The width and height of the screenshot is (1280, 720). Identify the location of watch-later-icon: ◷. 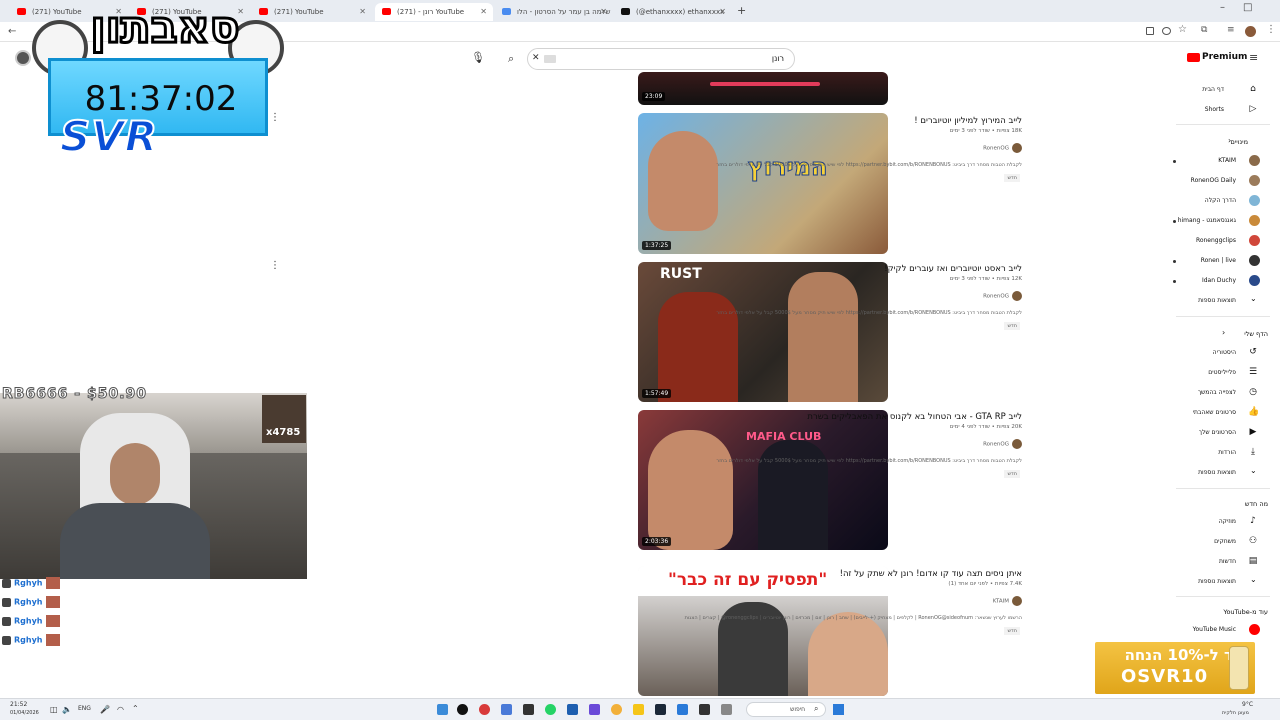
(1253, 392).